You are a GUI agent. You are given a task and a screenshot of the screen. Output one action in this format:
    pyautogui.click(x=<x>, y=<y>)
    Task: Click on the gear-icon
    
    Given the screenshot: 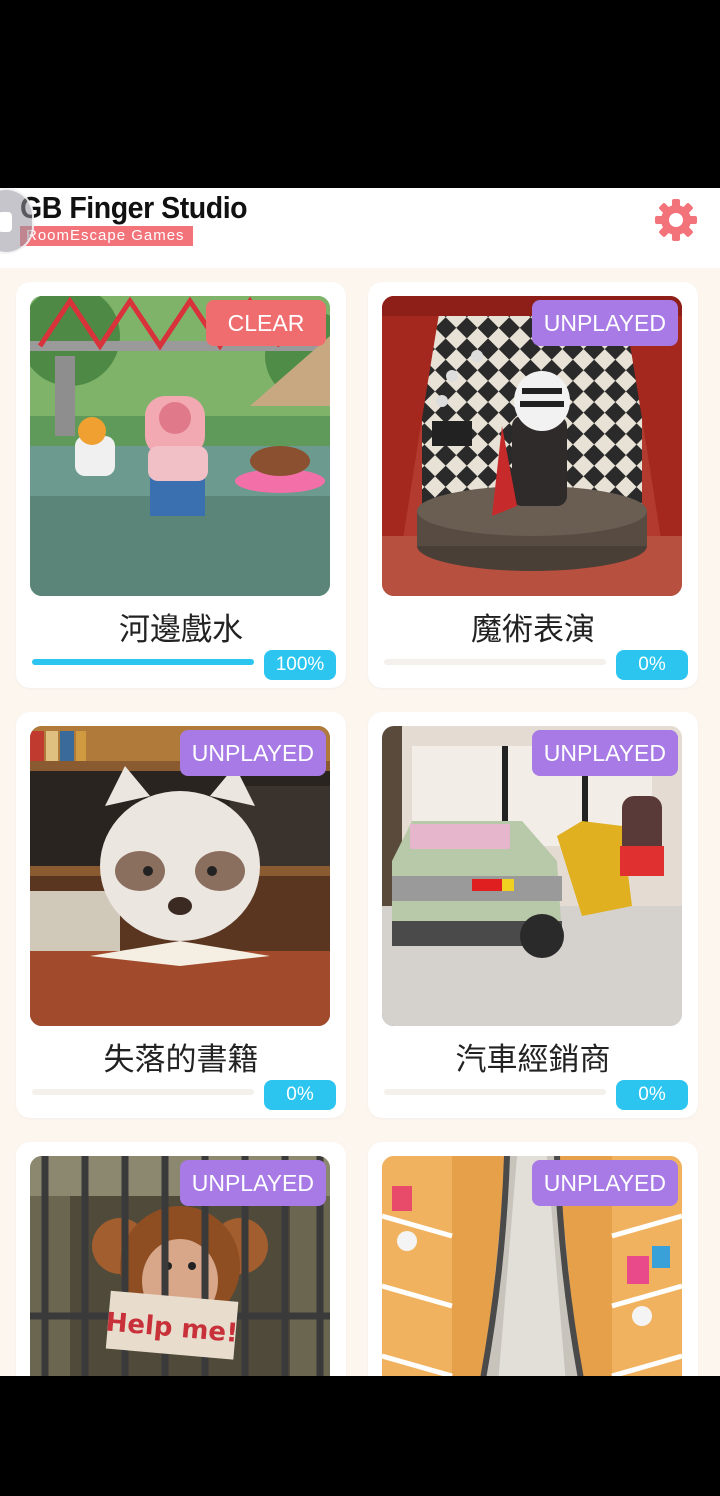 What is the action you would take?
    pyautogui.click(x=676, y=220)
    